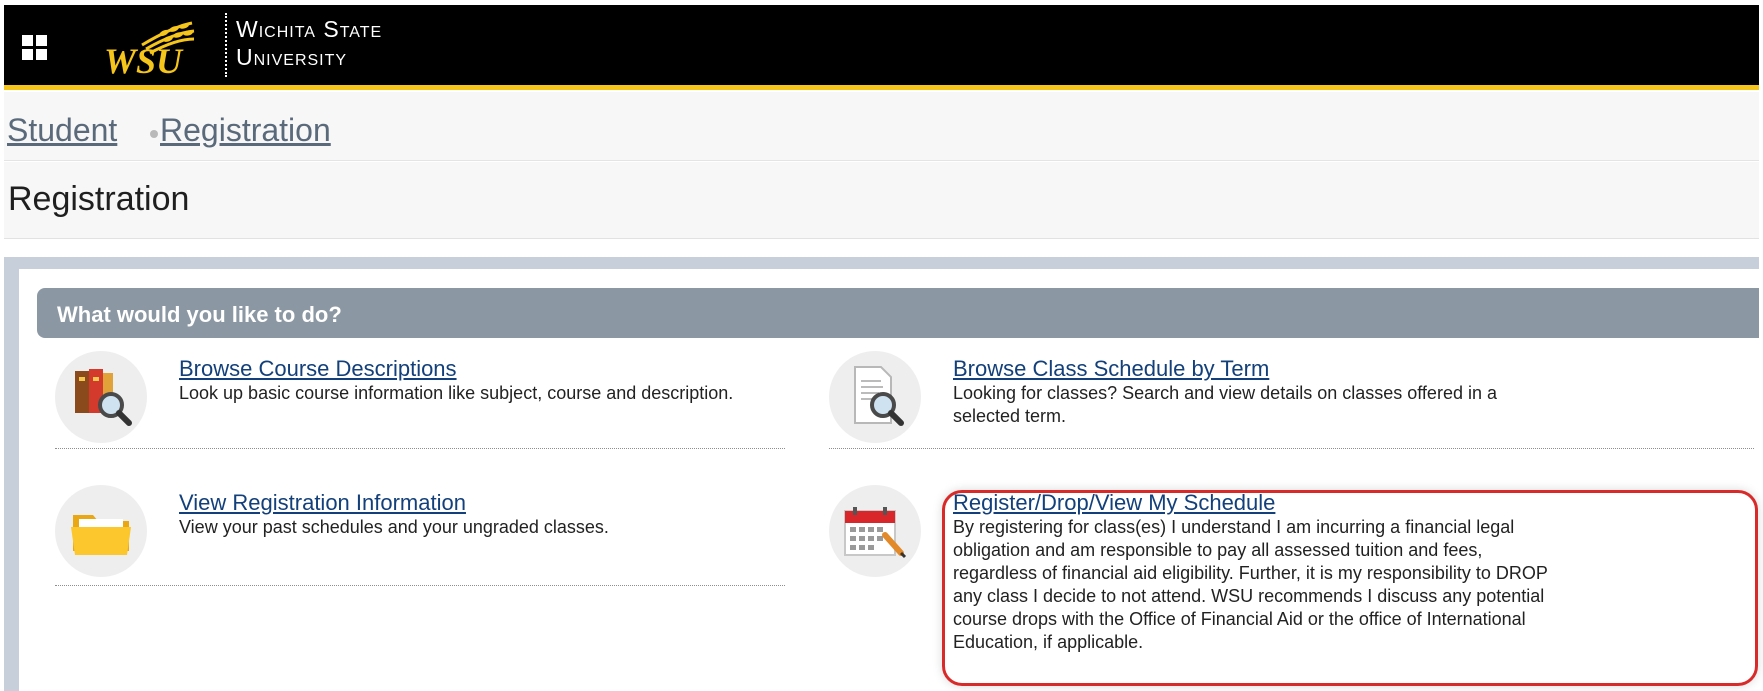  I want to click on card-header-title: What would you like to do?, so click(199, 314).